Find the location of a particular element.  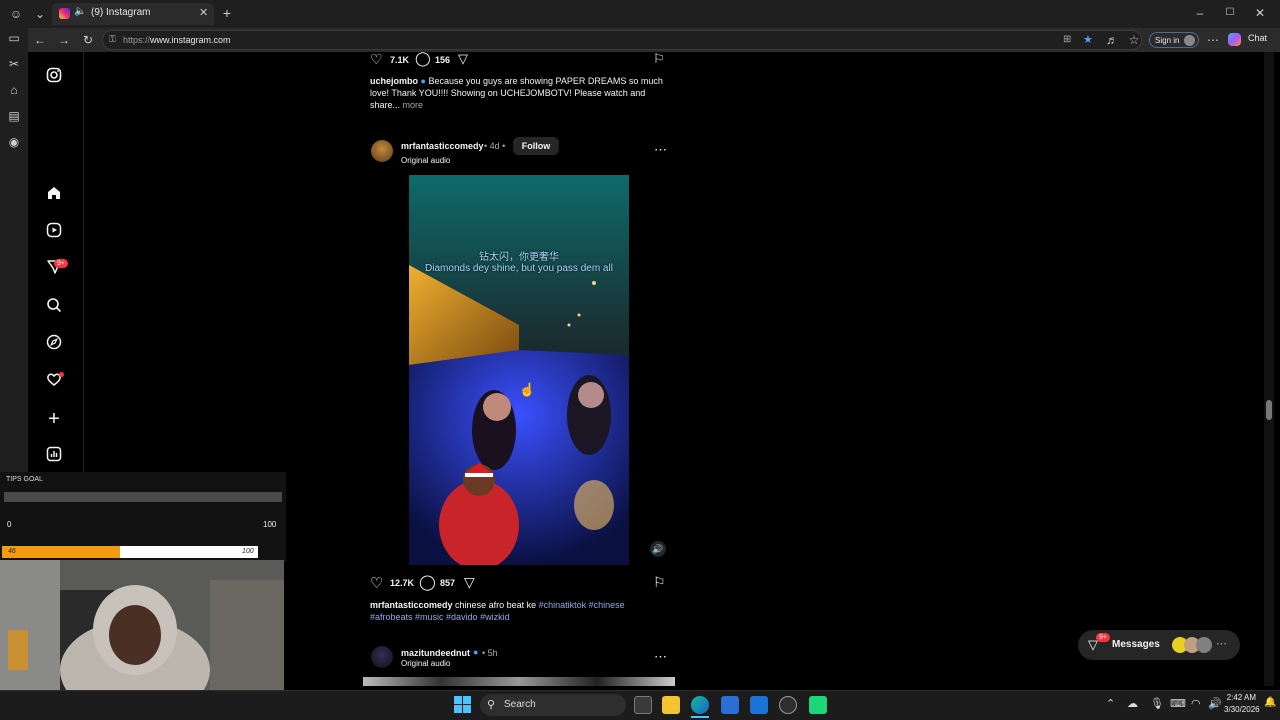

back-icon: ← is located at coordinates (40, 40).